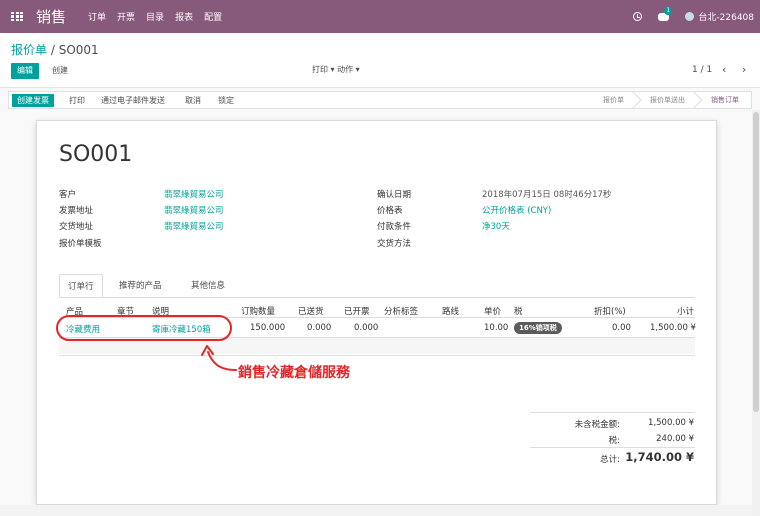  I want to click on total-label: 总计:, so click(610, 460).